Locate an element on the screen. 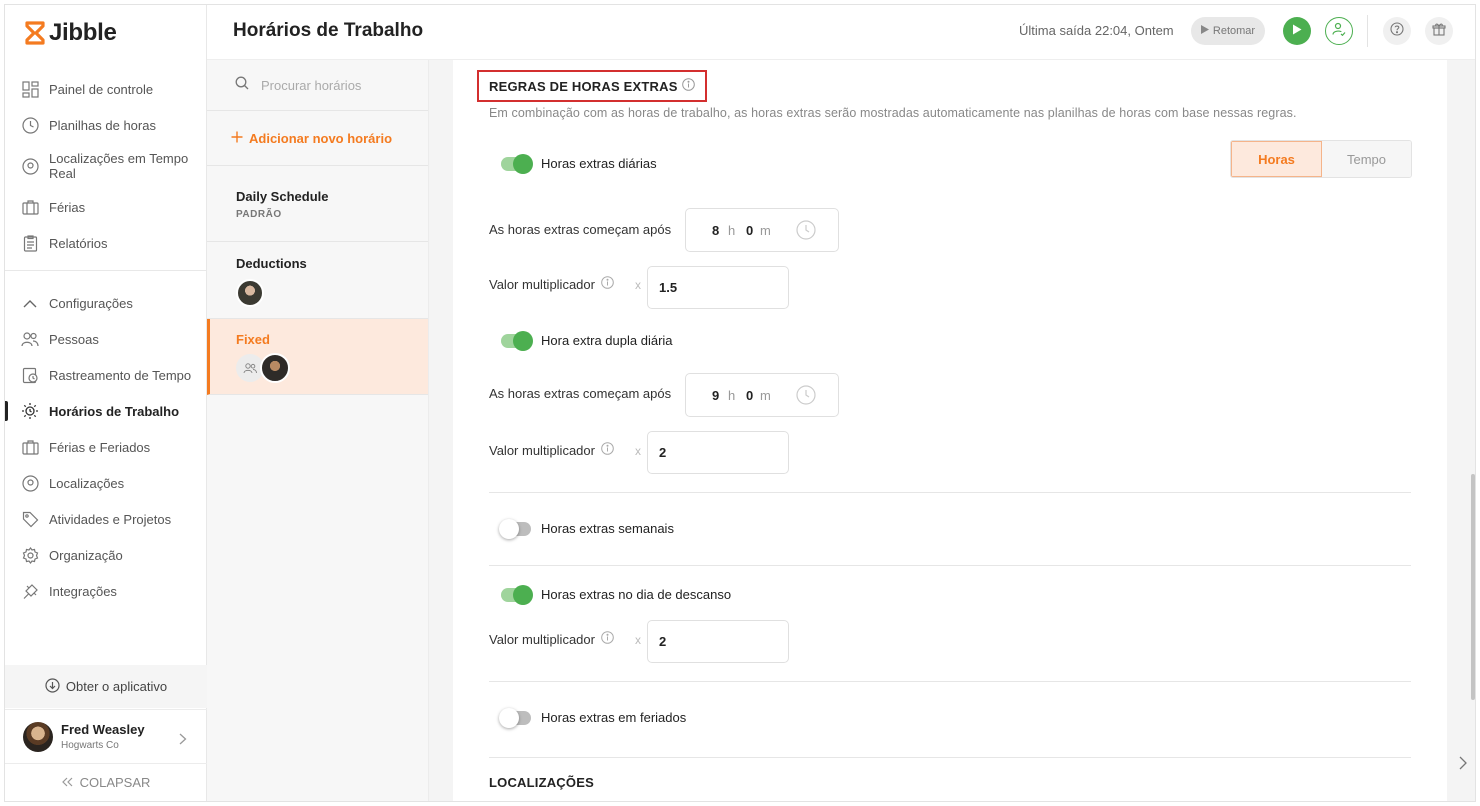 The height and width of the screenshot is (806, 1480). sidebar-item-live-locations: Localizações em Tempo Real is located at coordinates (106, 166).